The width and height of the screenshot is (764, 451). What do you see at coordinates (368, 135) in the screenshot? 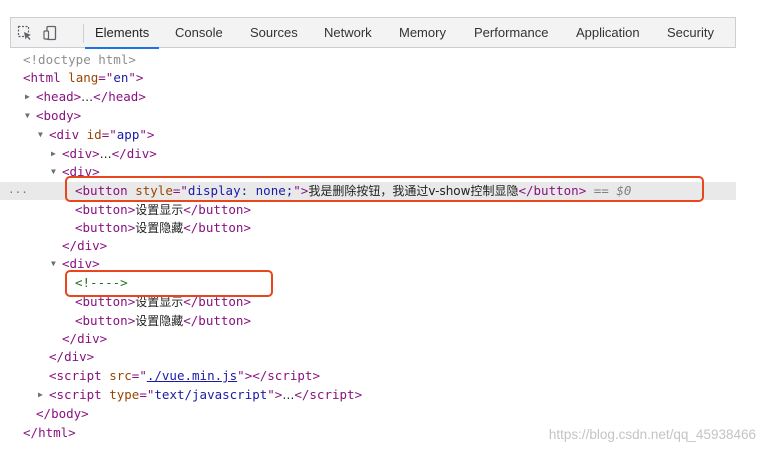
I see `dom-node-div-app: ▼ <div id="app">` at bounding box center [368, 135].